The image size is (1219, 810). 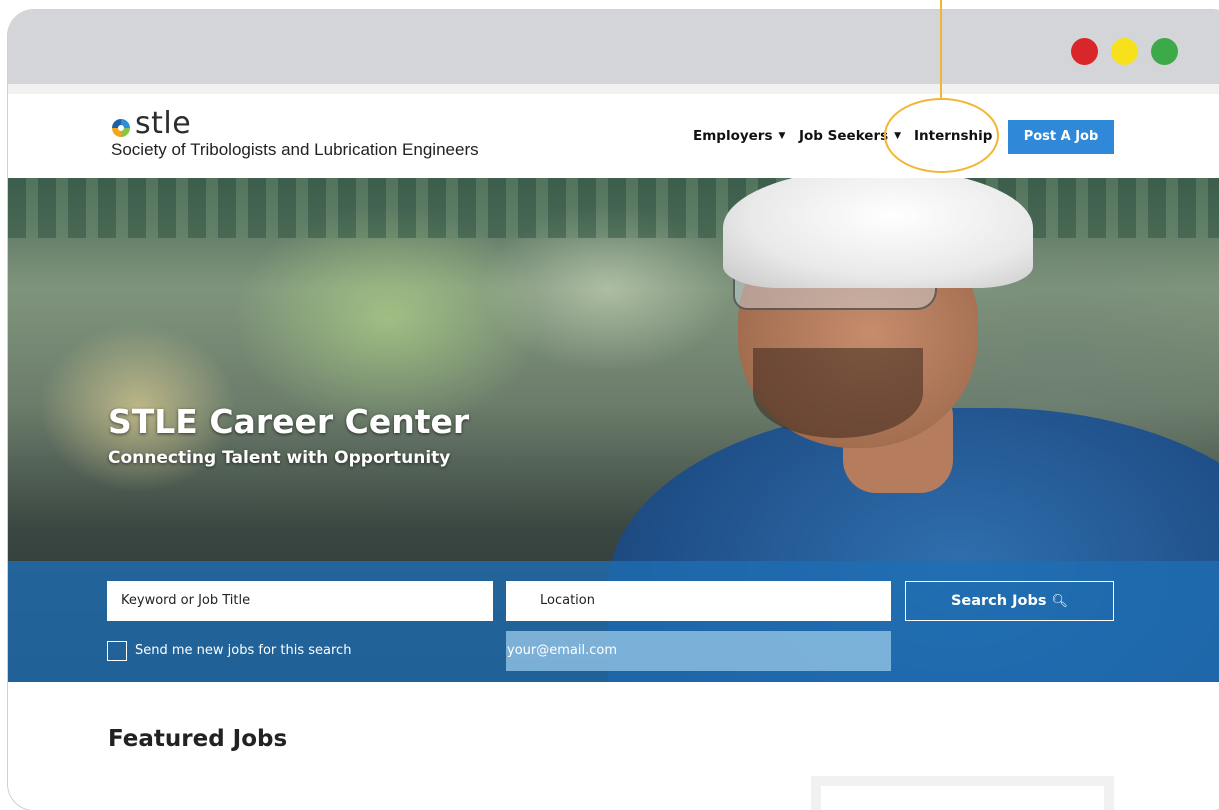 I want to click on logo-wordmark: stle, so click(x=163, y=123).